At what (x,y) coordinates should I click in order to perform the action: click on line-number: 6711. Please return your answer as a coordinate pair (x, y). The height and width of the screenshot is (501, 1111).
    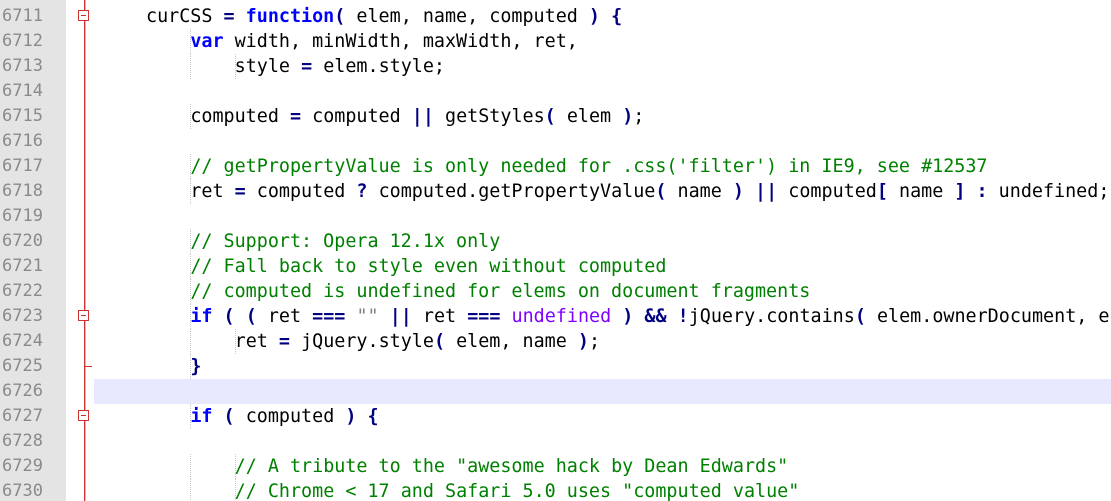
    Looking at the image, I should click on (22, 16).